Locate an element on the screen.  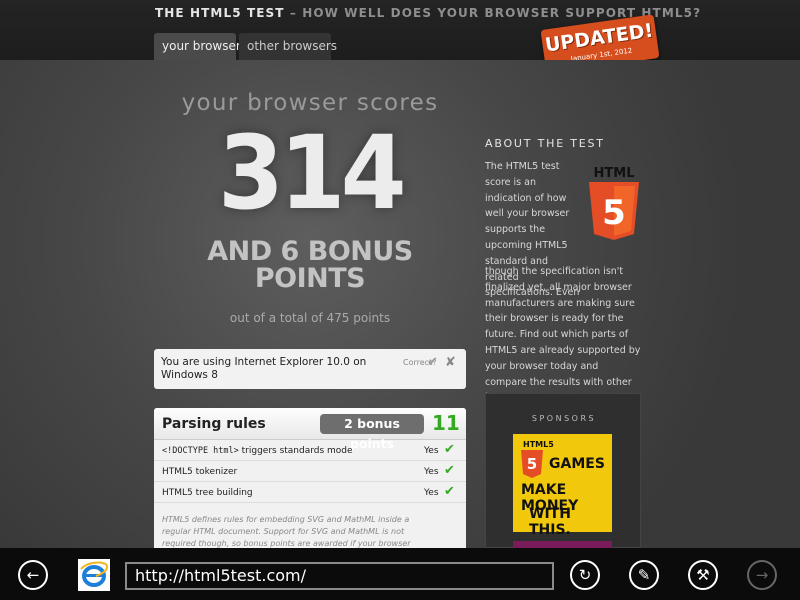
site-title-main: THE HTML5 TEST is located at coordinates (220, 13).